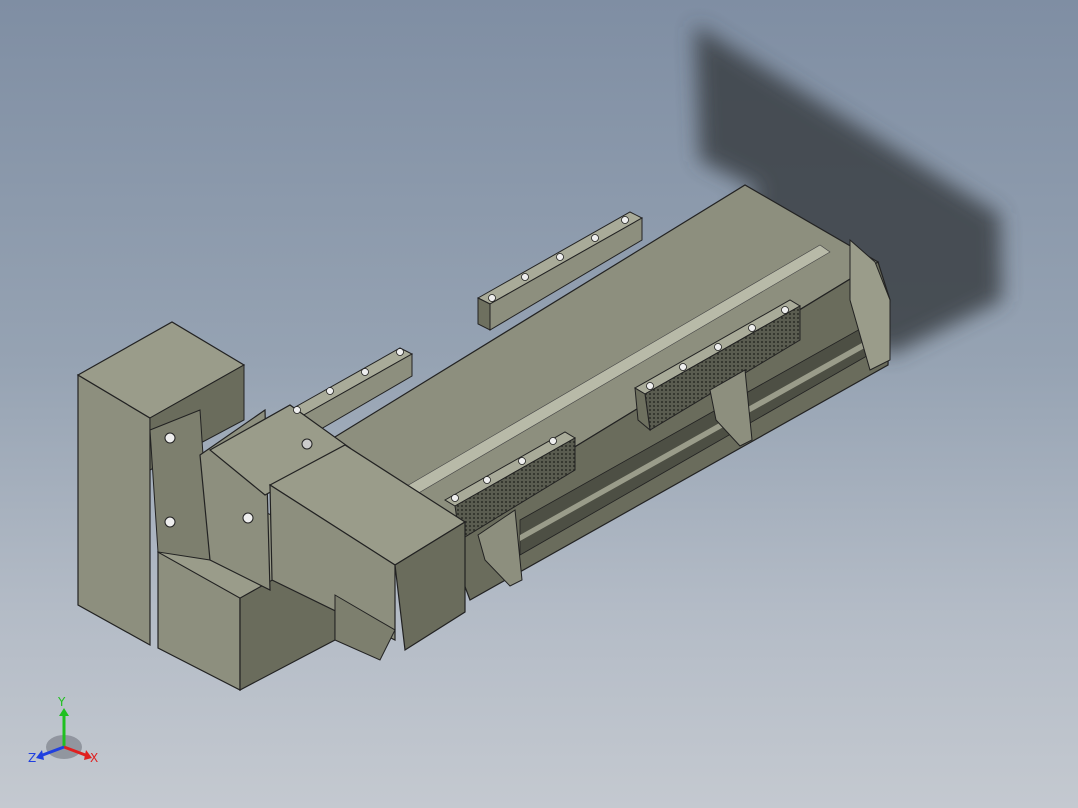 Image resolution: width=1078 pixels, height=808 pixels. What do you see at coordinates (180, 485) in the screenshot?
I see `flange-front` at bounding box center [180, 485].